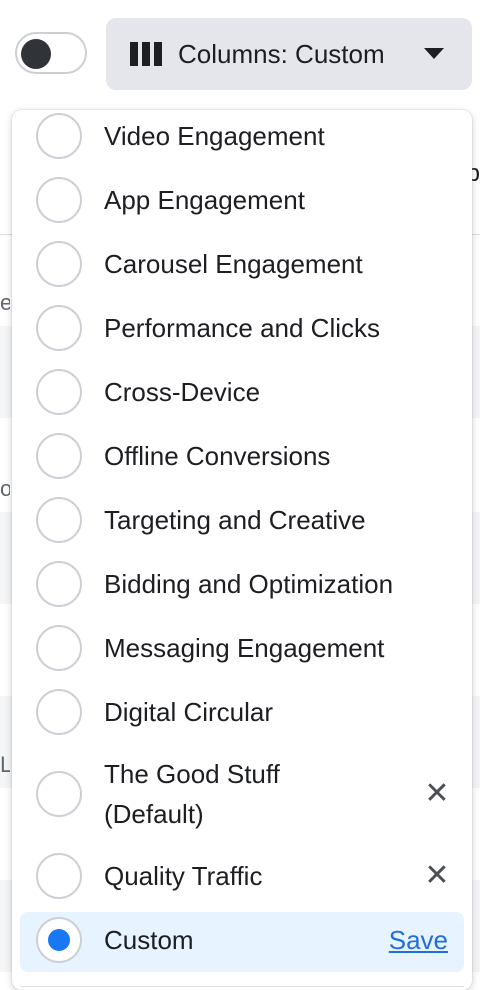  Describe the element at coordinates (36, 54) in the screenshot. I see `toggle-knob` at that location.